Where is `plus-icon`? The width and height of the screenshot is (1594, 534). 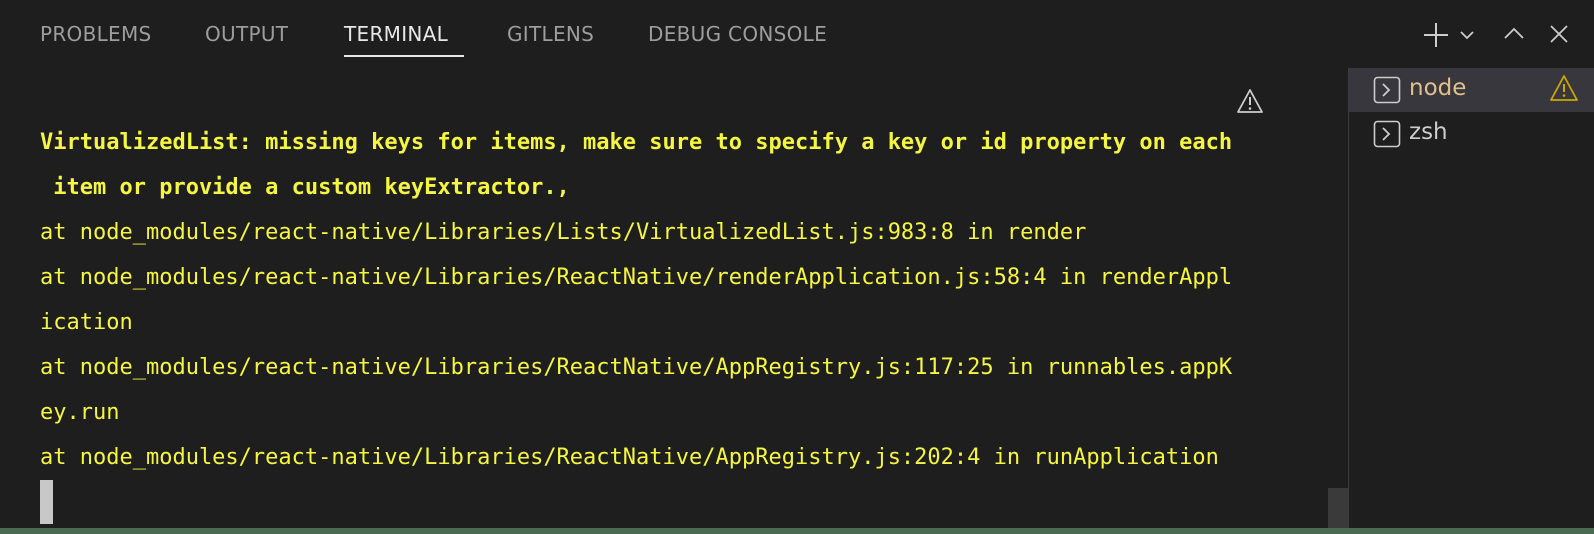 plus-icon is located at coordinates (1436, 35).